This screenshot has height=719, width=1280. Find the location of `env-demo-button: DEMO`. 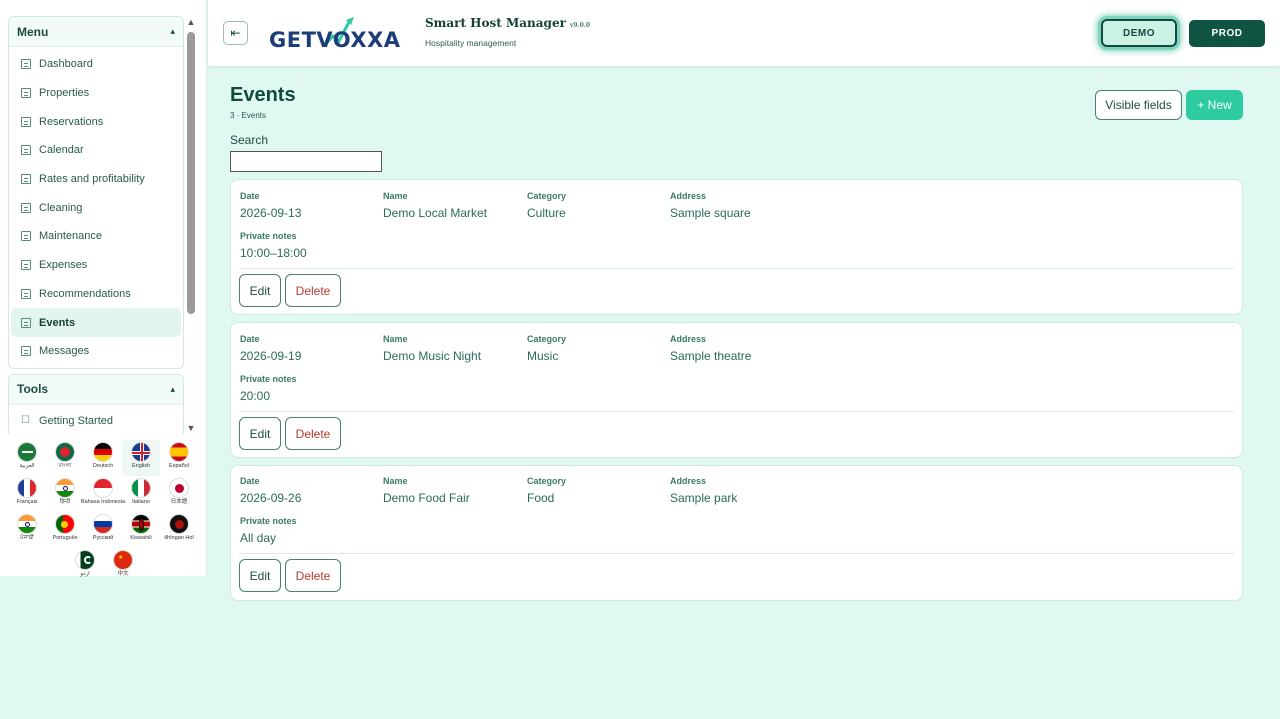

env-demo-button: DEMO is located at coordinates (1139, 33).